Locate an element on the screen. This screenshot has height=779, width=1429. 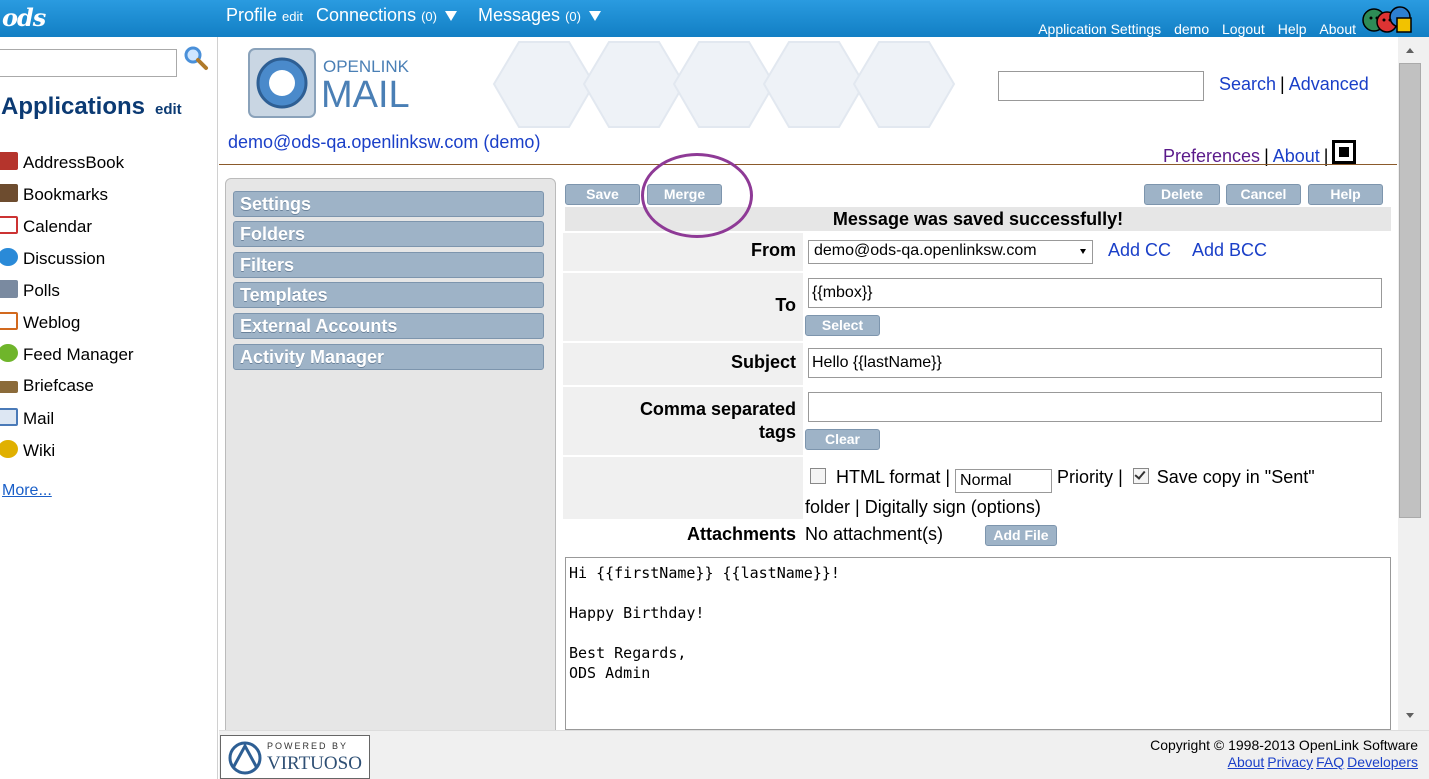
application-settings-link: Application Settings is located at coordinates (1099, 29).